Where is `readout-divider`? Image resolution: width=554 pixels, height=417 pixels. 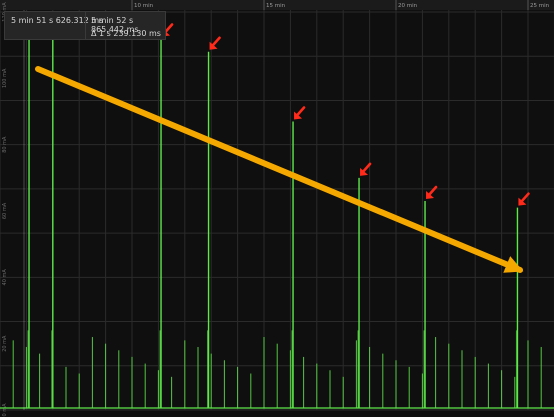 readout-divider is located at coordinates (85, 25).